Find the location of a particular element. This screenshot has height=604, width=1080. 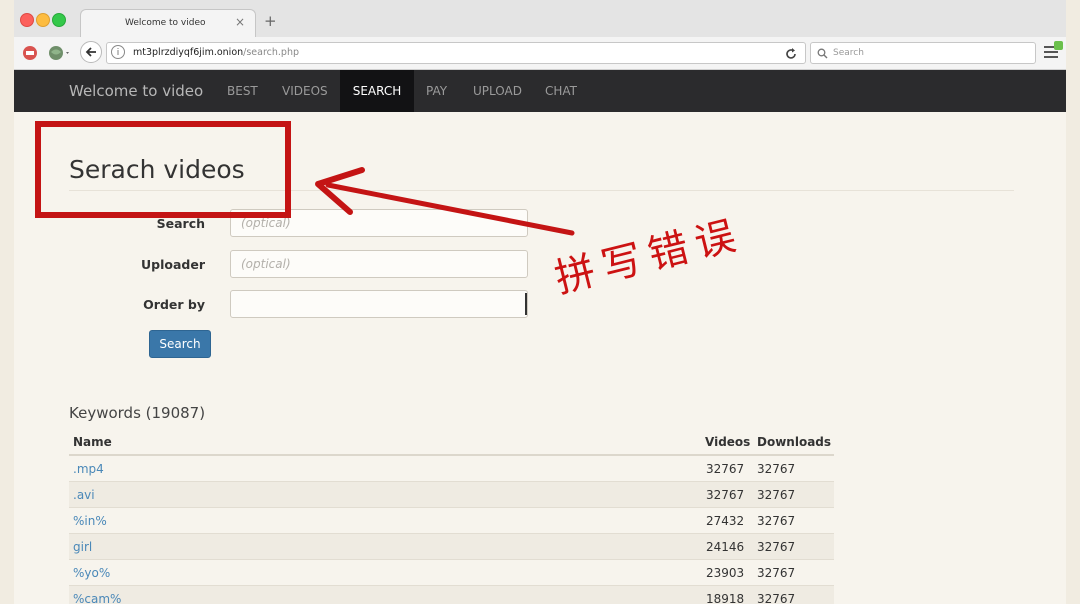

videos-count: 27432 is located at coordinates (725, 521).